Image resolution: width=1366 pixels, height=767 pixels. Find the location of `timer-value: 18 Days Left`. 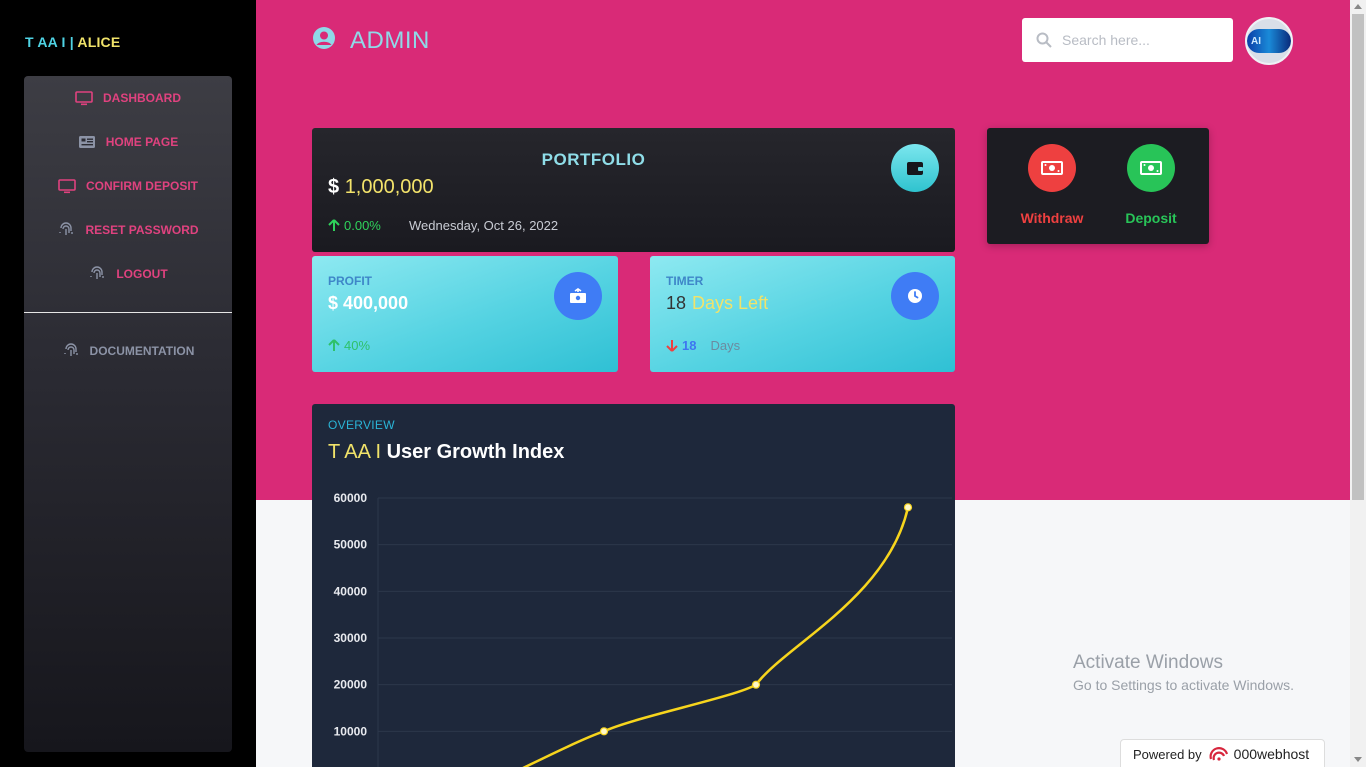

timer-value: 18 Days Left is located at coordinates (717, 303).